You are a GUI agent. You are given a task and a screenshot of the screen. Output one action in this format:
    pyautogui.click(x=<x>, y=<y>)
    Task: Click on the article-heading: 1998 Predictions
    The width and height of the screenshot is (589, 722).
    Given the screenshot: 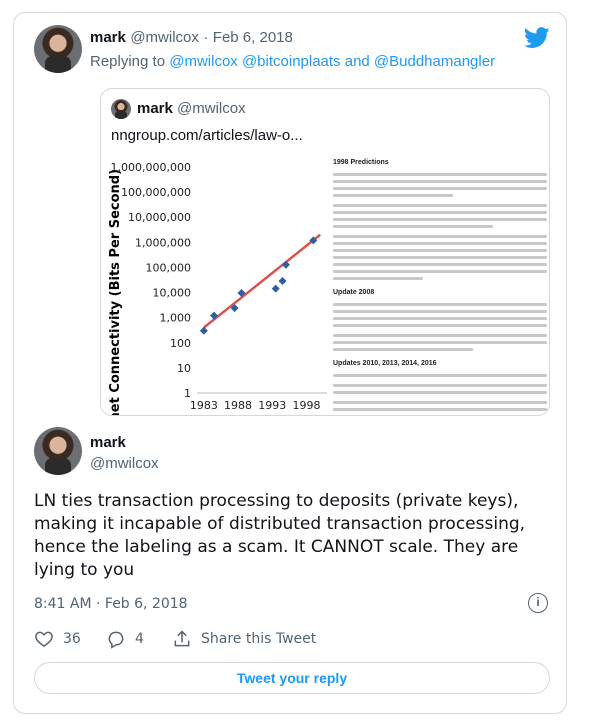 What is the action you would take?
    pyautogui.click(x=361, y=162)
    